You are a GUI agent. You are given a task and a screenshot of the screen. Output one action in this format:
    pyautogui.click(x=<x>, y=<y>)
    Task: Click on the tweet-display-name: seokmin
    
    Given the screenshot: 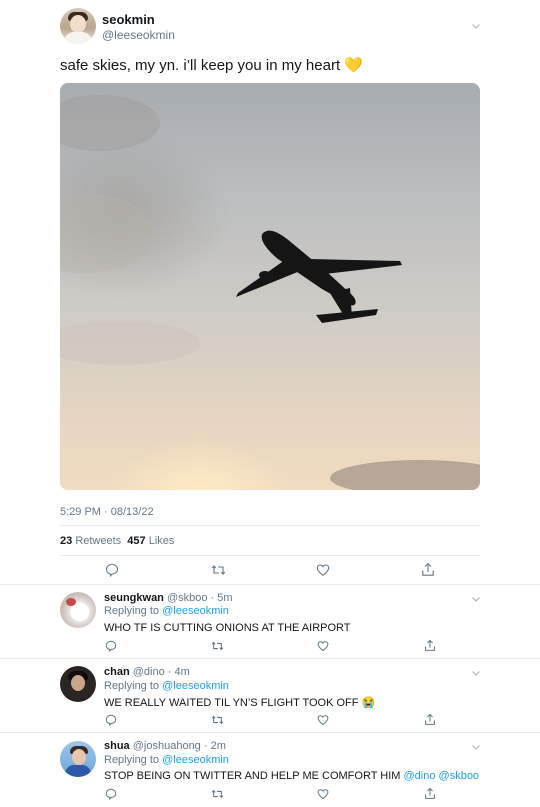 What is the action you would take?
    pyautogui.click(x=128, y=19)
    